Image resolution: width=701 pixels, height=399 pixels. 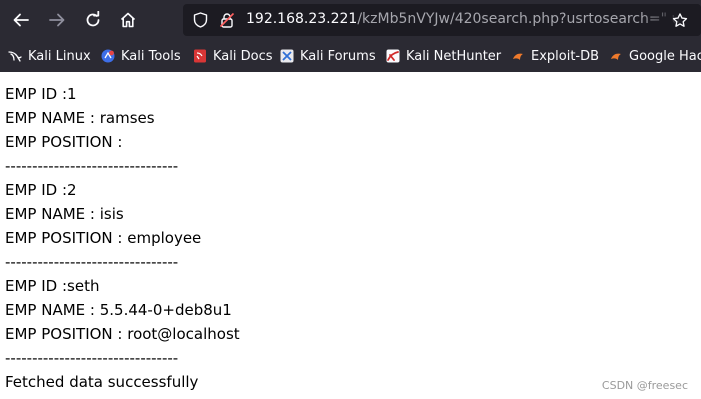 I want to click on reload-icon, so click(x=93, y=19).